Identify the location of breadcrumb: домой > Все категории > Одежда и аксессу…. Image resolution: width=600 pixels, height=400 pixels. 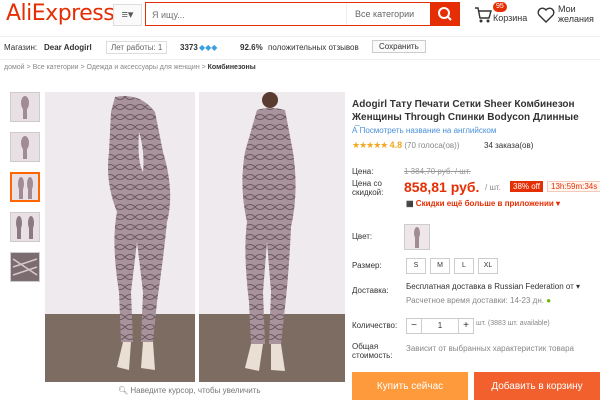
(130, 67).